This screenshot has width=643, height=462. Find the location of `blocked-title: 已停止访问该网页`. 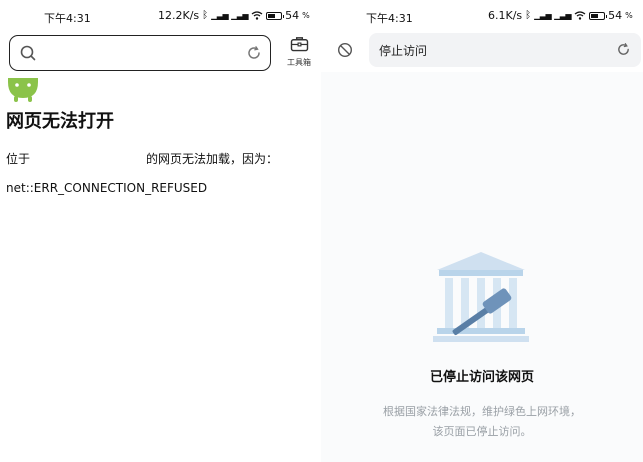

blocked-title: 已停止访问该网页 is located at coordinates (481, 377).